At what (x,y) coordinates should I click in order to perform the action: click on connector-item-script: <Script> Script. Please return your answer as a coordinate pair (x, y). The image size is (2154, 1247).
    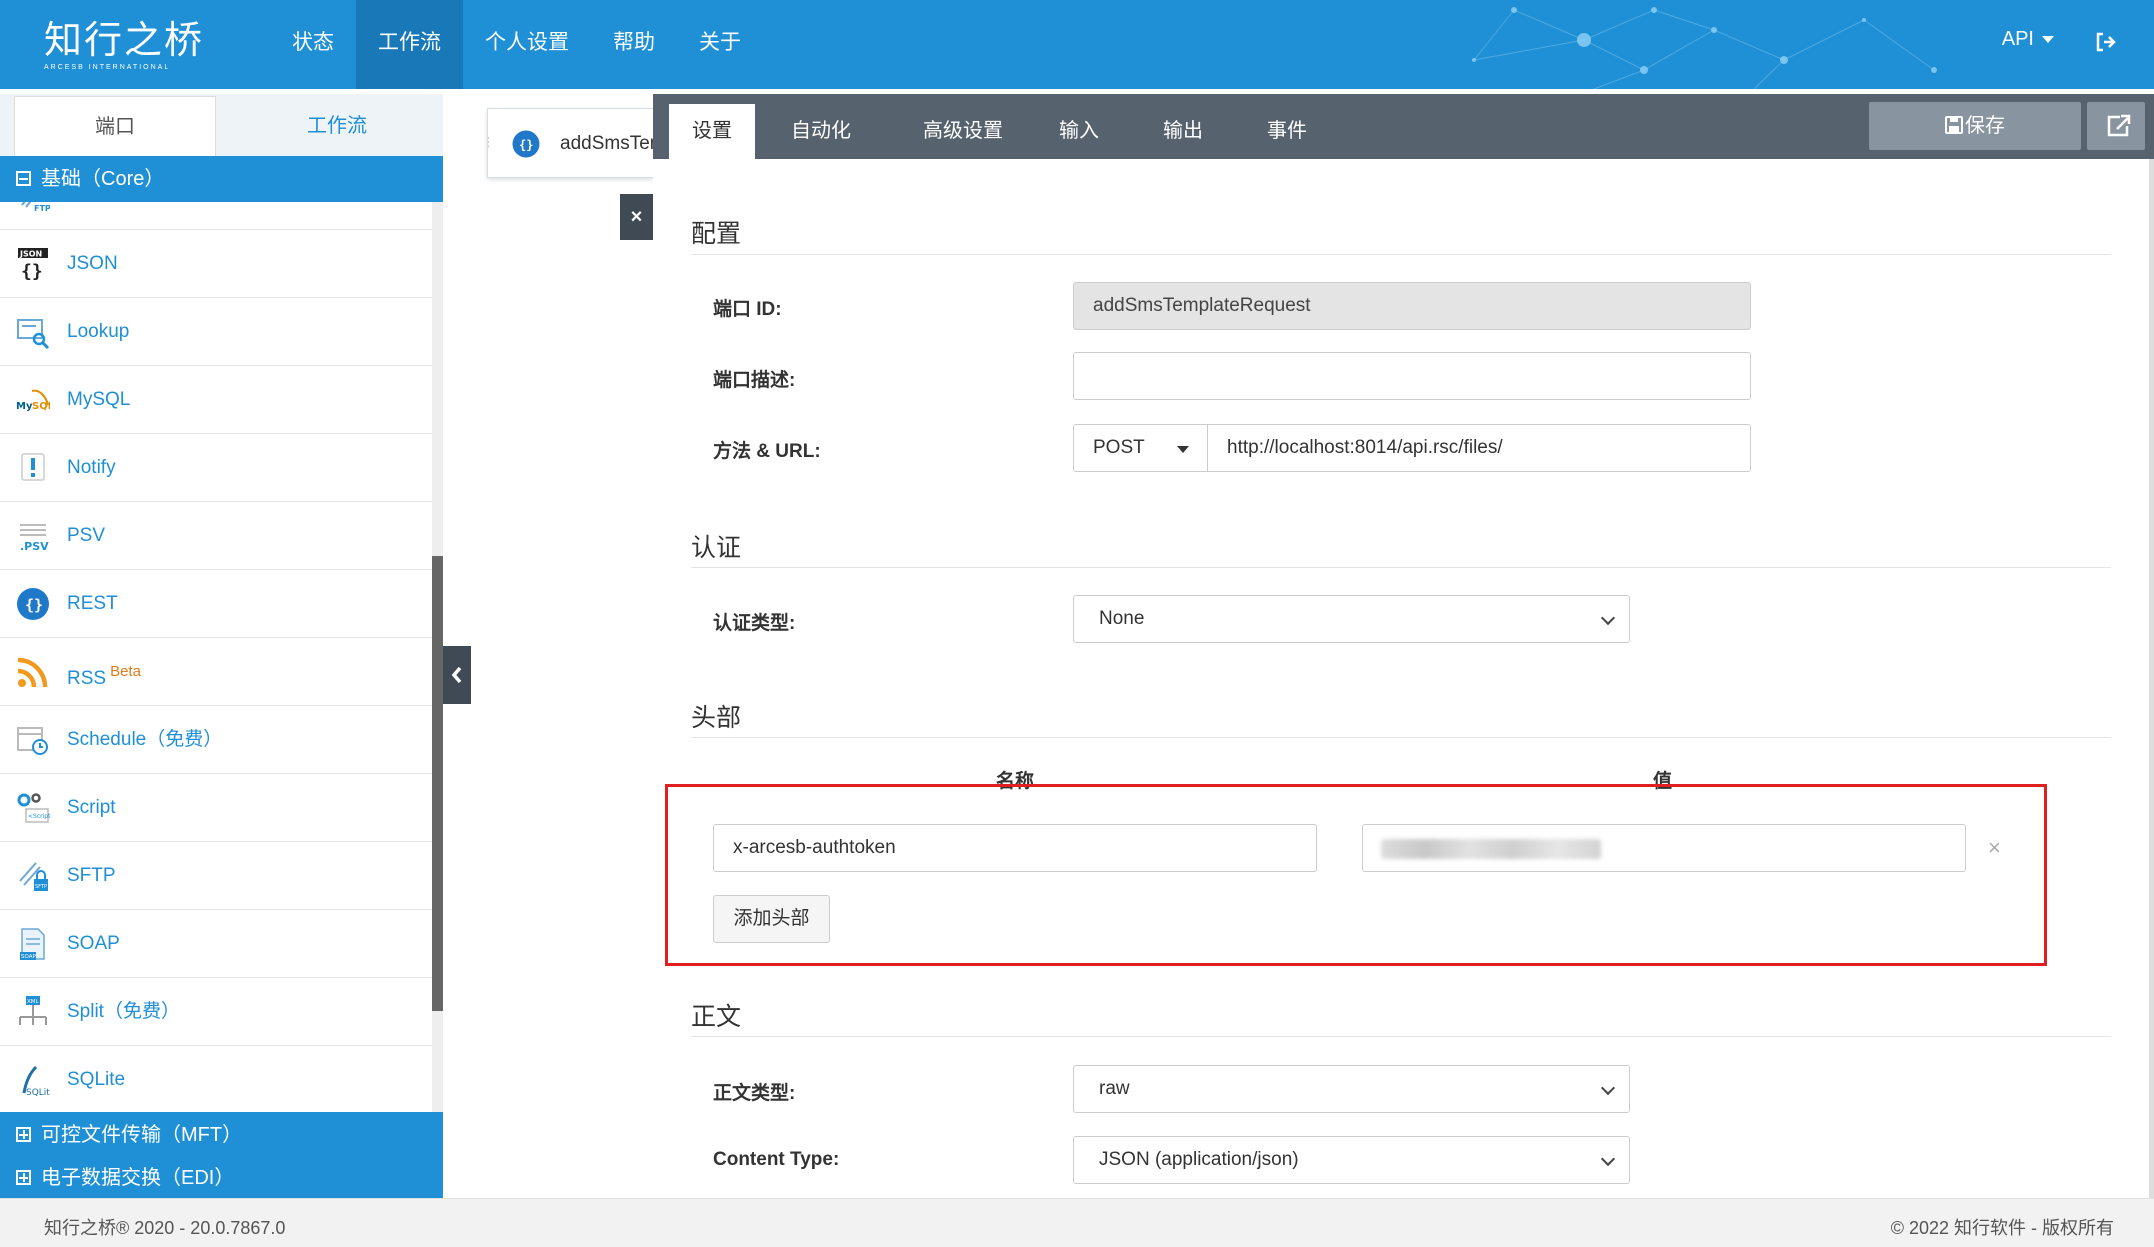
    Looking at the image, I should click on (216, 808).